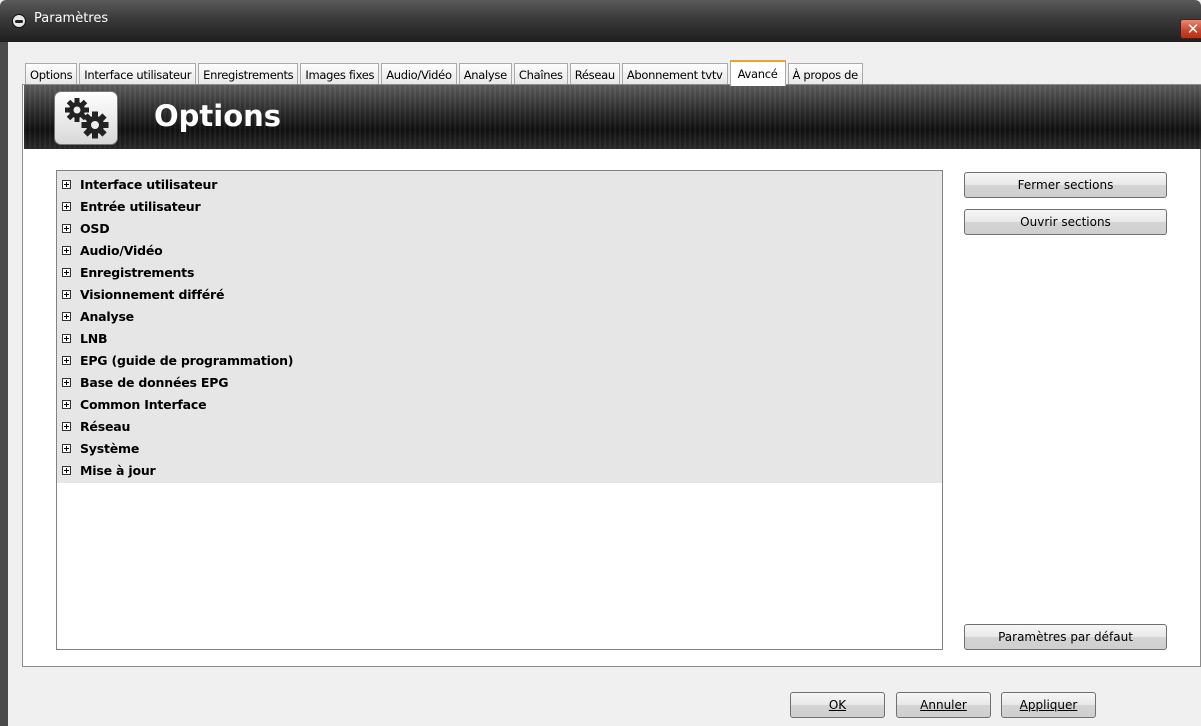 The image size is (1201, 726). I want to click on tree-item-label: EPG (guide de programmation), so click(187, 360).